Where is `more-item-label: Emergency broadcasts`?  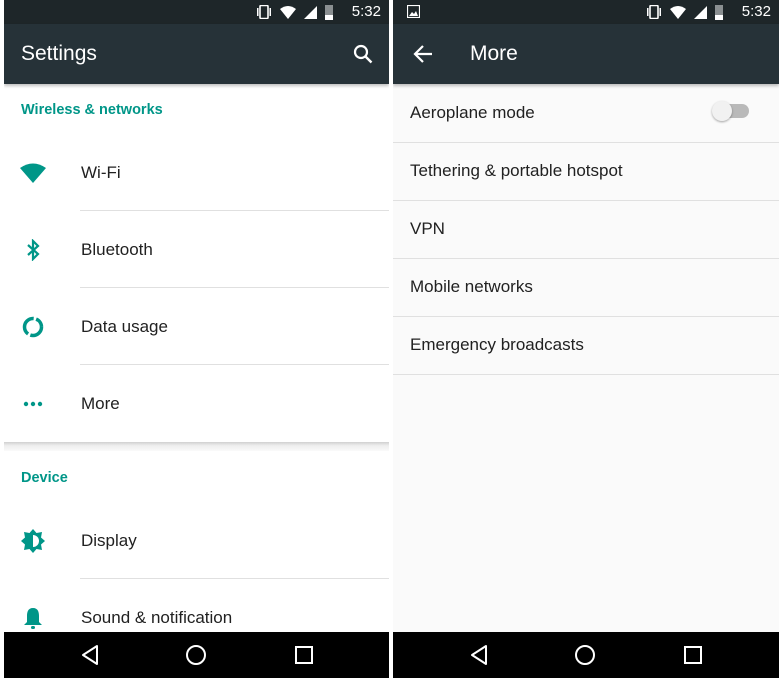
more-item-label: Emergency broadcasts is located at coordinates (497, 344).